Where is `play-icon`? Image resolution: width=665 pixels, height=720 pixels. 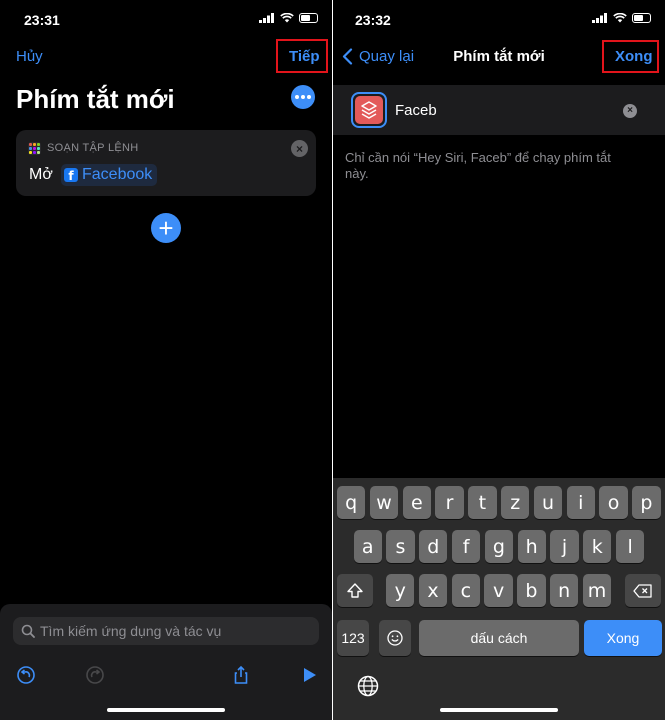 play-icon is located at coordinates (309, 675).